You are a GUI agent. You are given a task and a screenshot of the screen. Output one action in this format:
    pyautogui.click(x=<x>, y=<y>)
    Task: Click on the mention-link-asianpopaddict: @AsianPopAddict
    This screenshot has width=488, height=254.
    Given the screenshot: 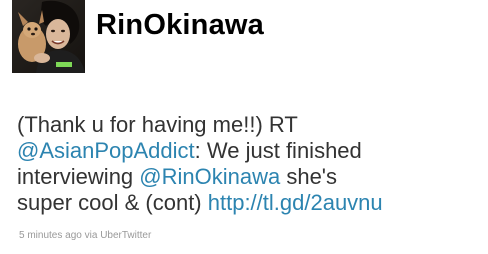 What is the action you would take?
    pyautogui.click(x=106, y=150)
    